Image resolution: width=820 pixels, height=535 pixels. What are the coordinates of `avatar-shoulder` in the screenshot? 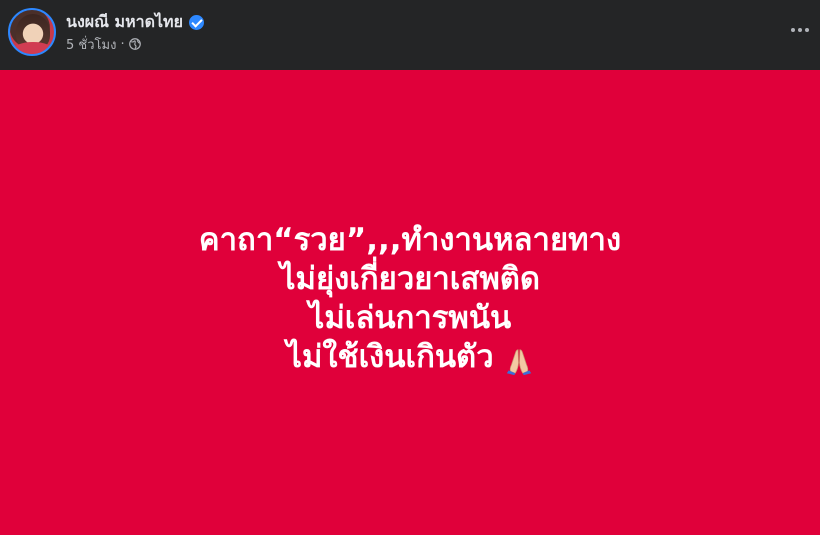 It's located at (33, 48).